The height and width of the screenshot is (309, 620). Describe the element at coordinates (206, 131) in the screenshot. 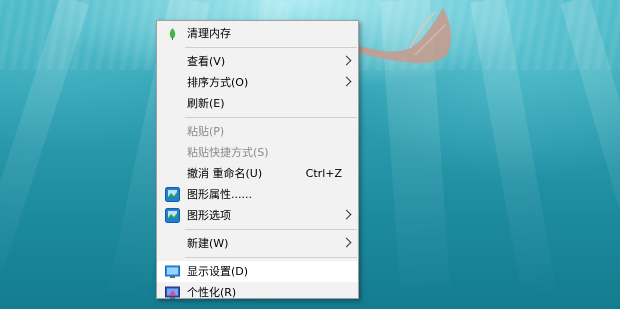

I see `menu-item-label: 粘贴(P)` at that location.